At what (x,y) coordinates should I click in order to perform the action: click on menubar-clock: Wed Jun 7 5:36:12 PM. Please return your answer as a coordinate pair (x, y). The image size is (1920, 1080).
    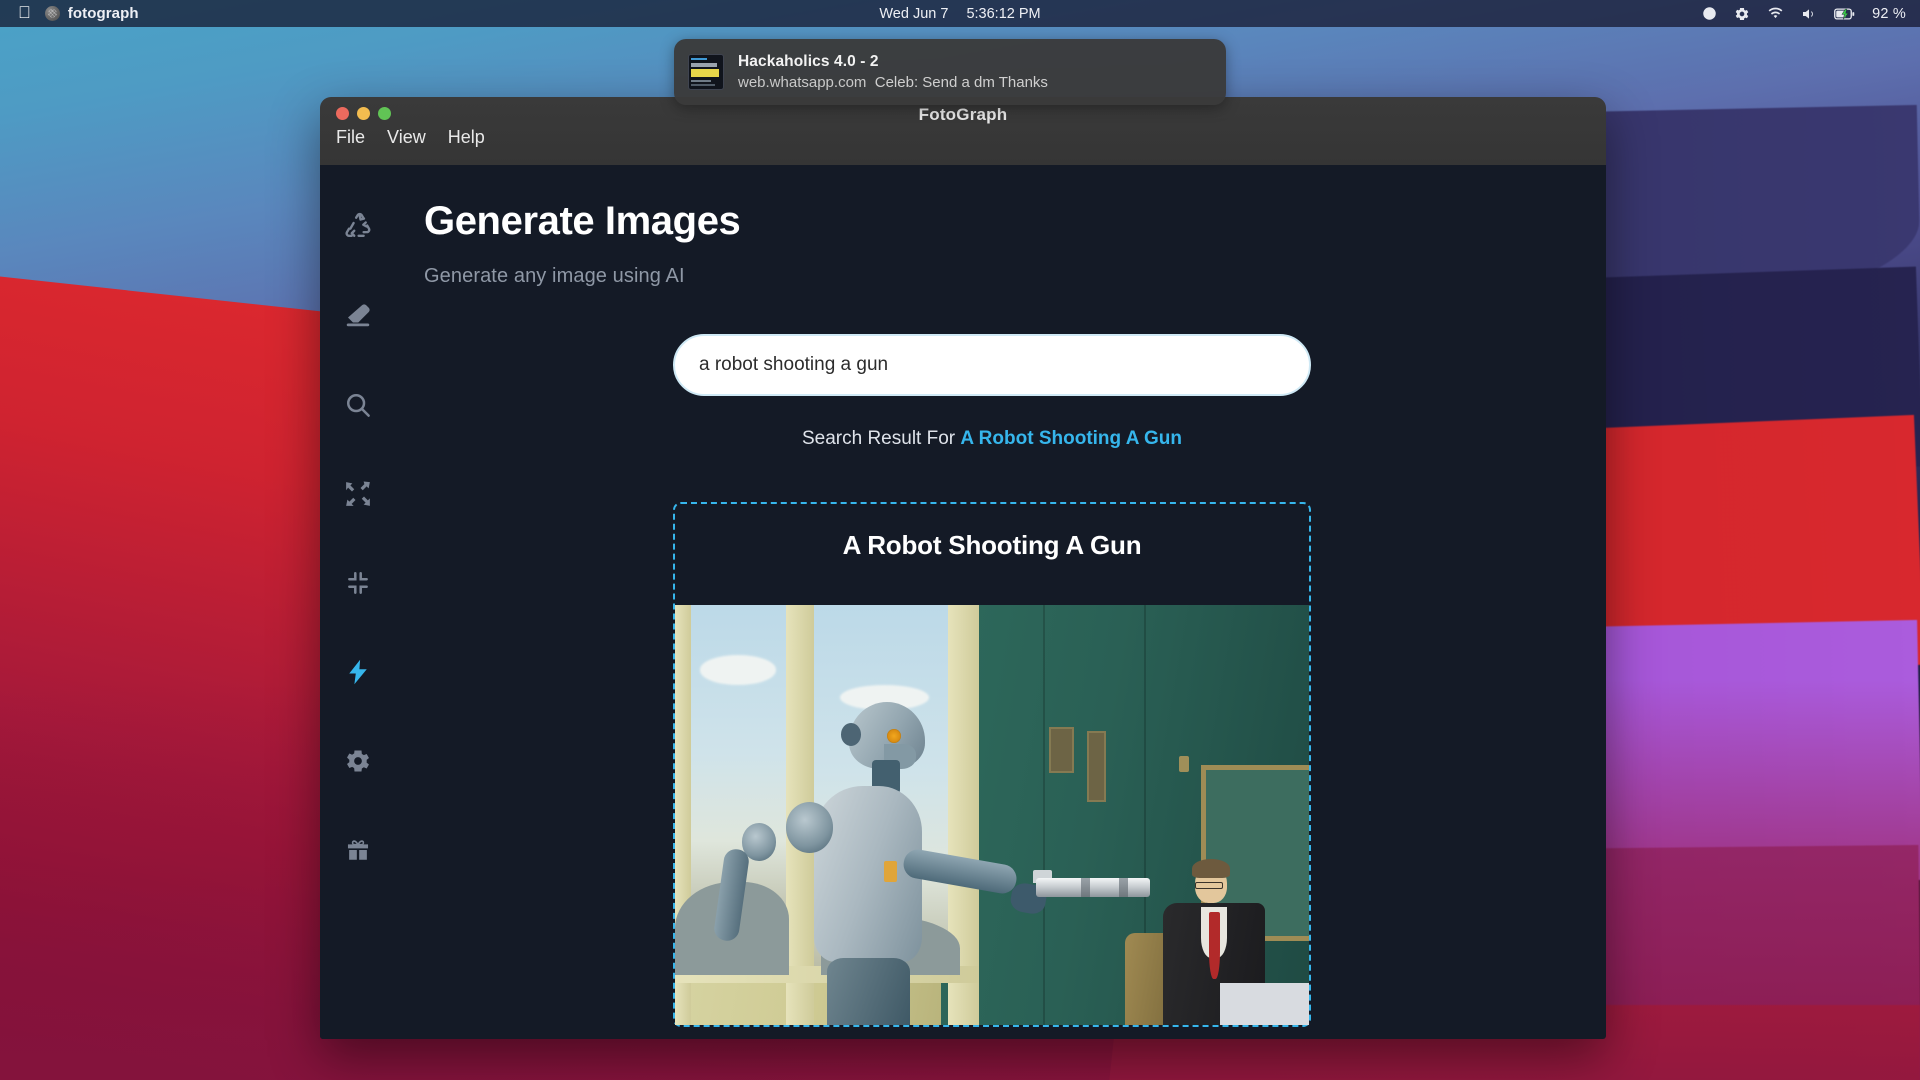
    Looking at the image, I should click on (959, 14).